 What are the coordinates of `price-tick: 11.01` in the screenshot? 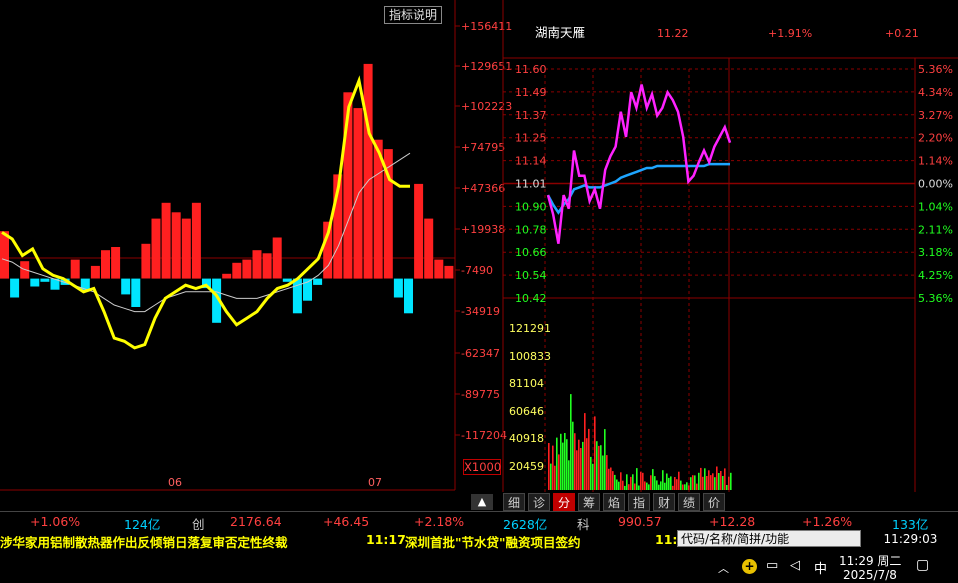 It's located at (531, 184).